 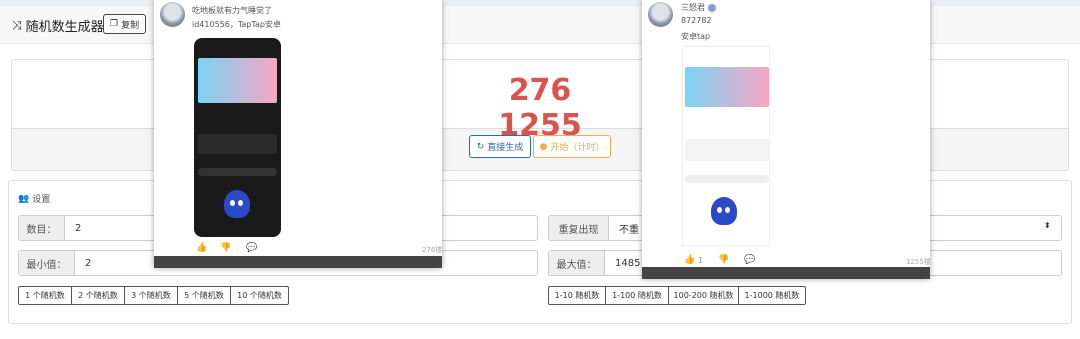 What do you see at coordinates (543, 146) in the screenshot?
I see `info-icon: ●` at bounding box center [543, 146].